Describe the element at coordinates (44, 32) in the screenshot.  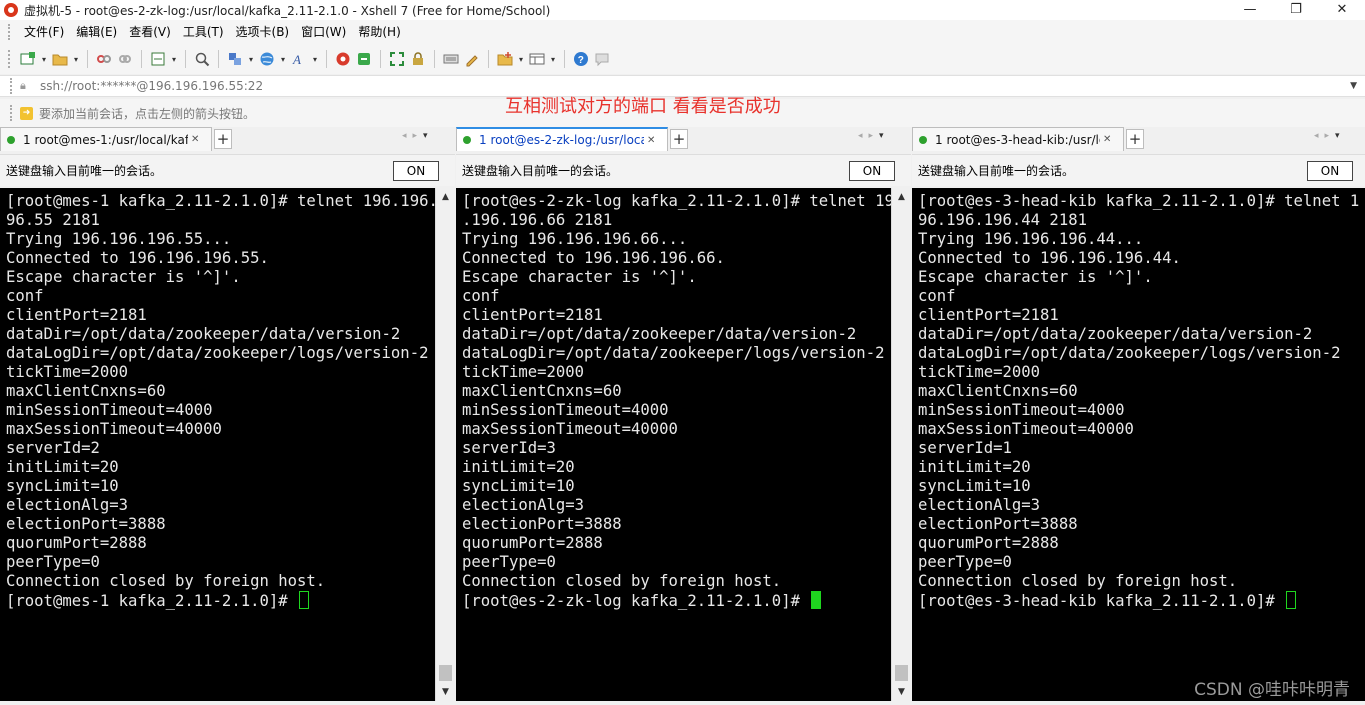
I see `menu-file: 文件(F)` at that location.